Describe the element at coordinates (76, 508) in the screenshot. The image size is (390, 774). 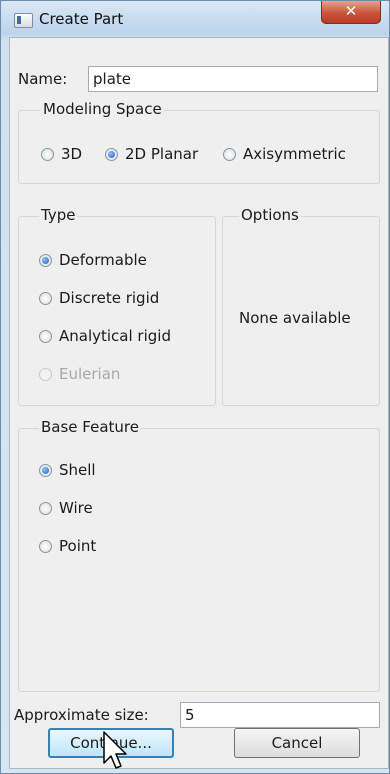
I see `radio-wire-label: Wire` at that location.